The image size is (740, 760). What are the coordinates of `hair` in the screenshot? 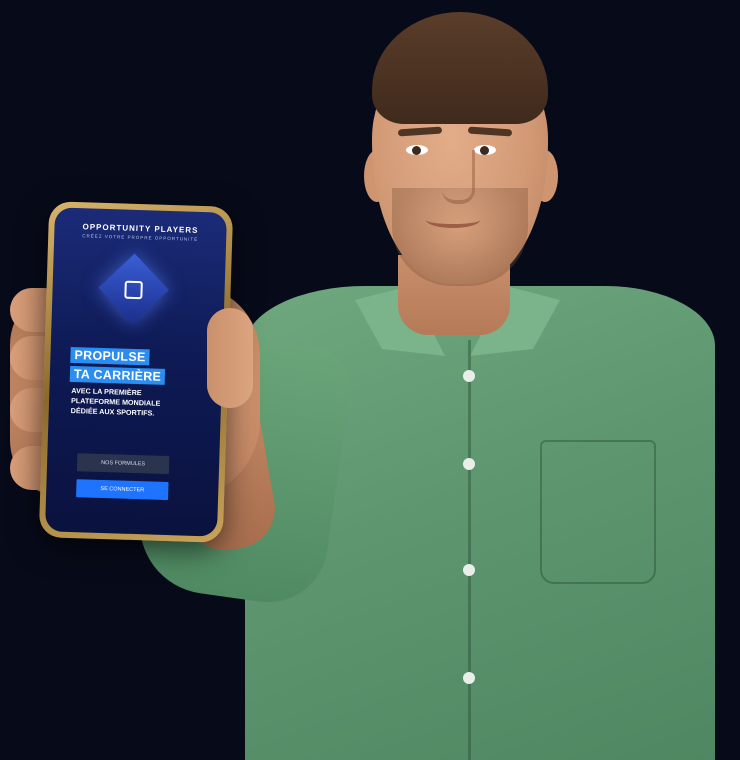 It's located at (460, 68).